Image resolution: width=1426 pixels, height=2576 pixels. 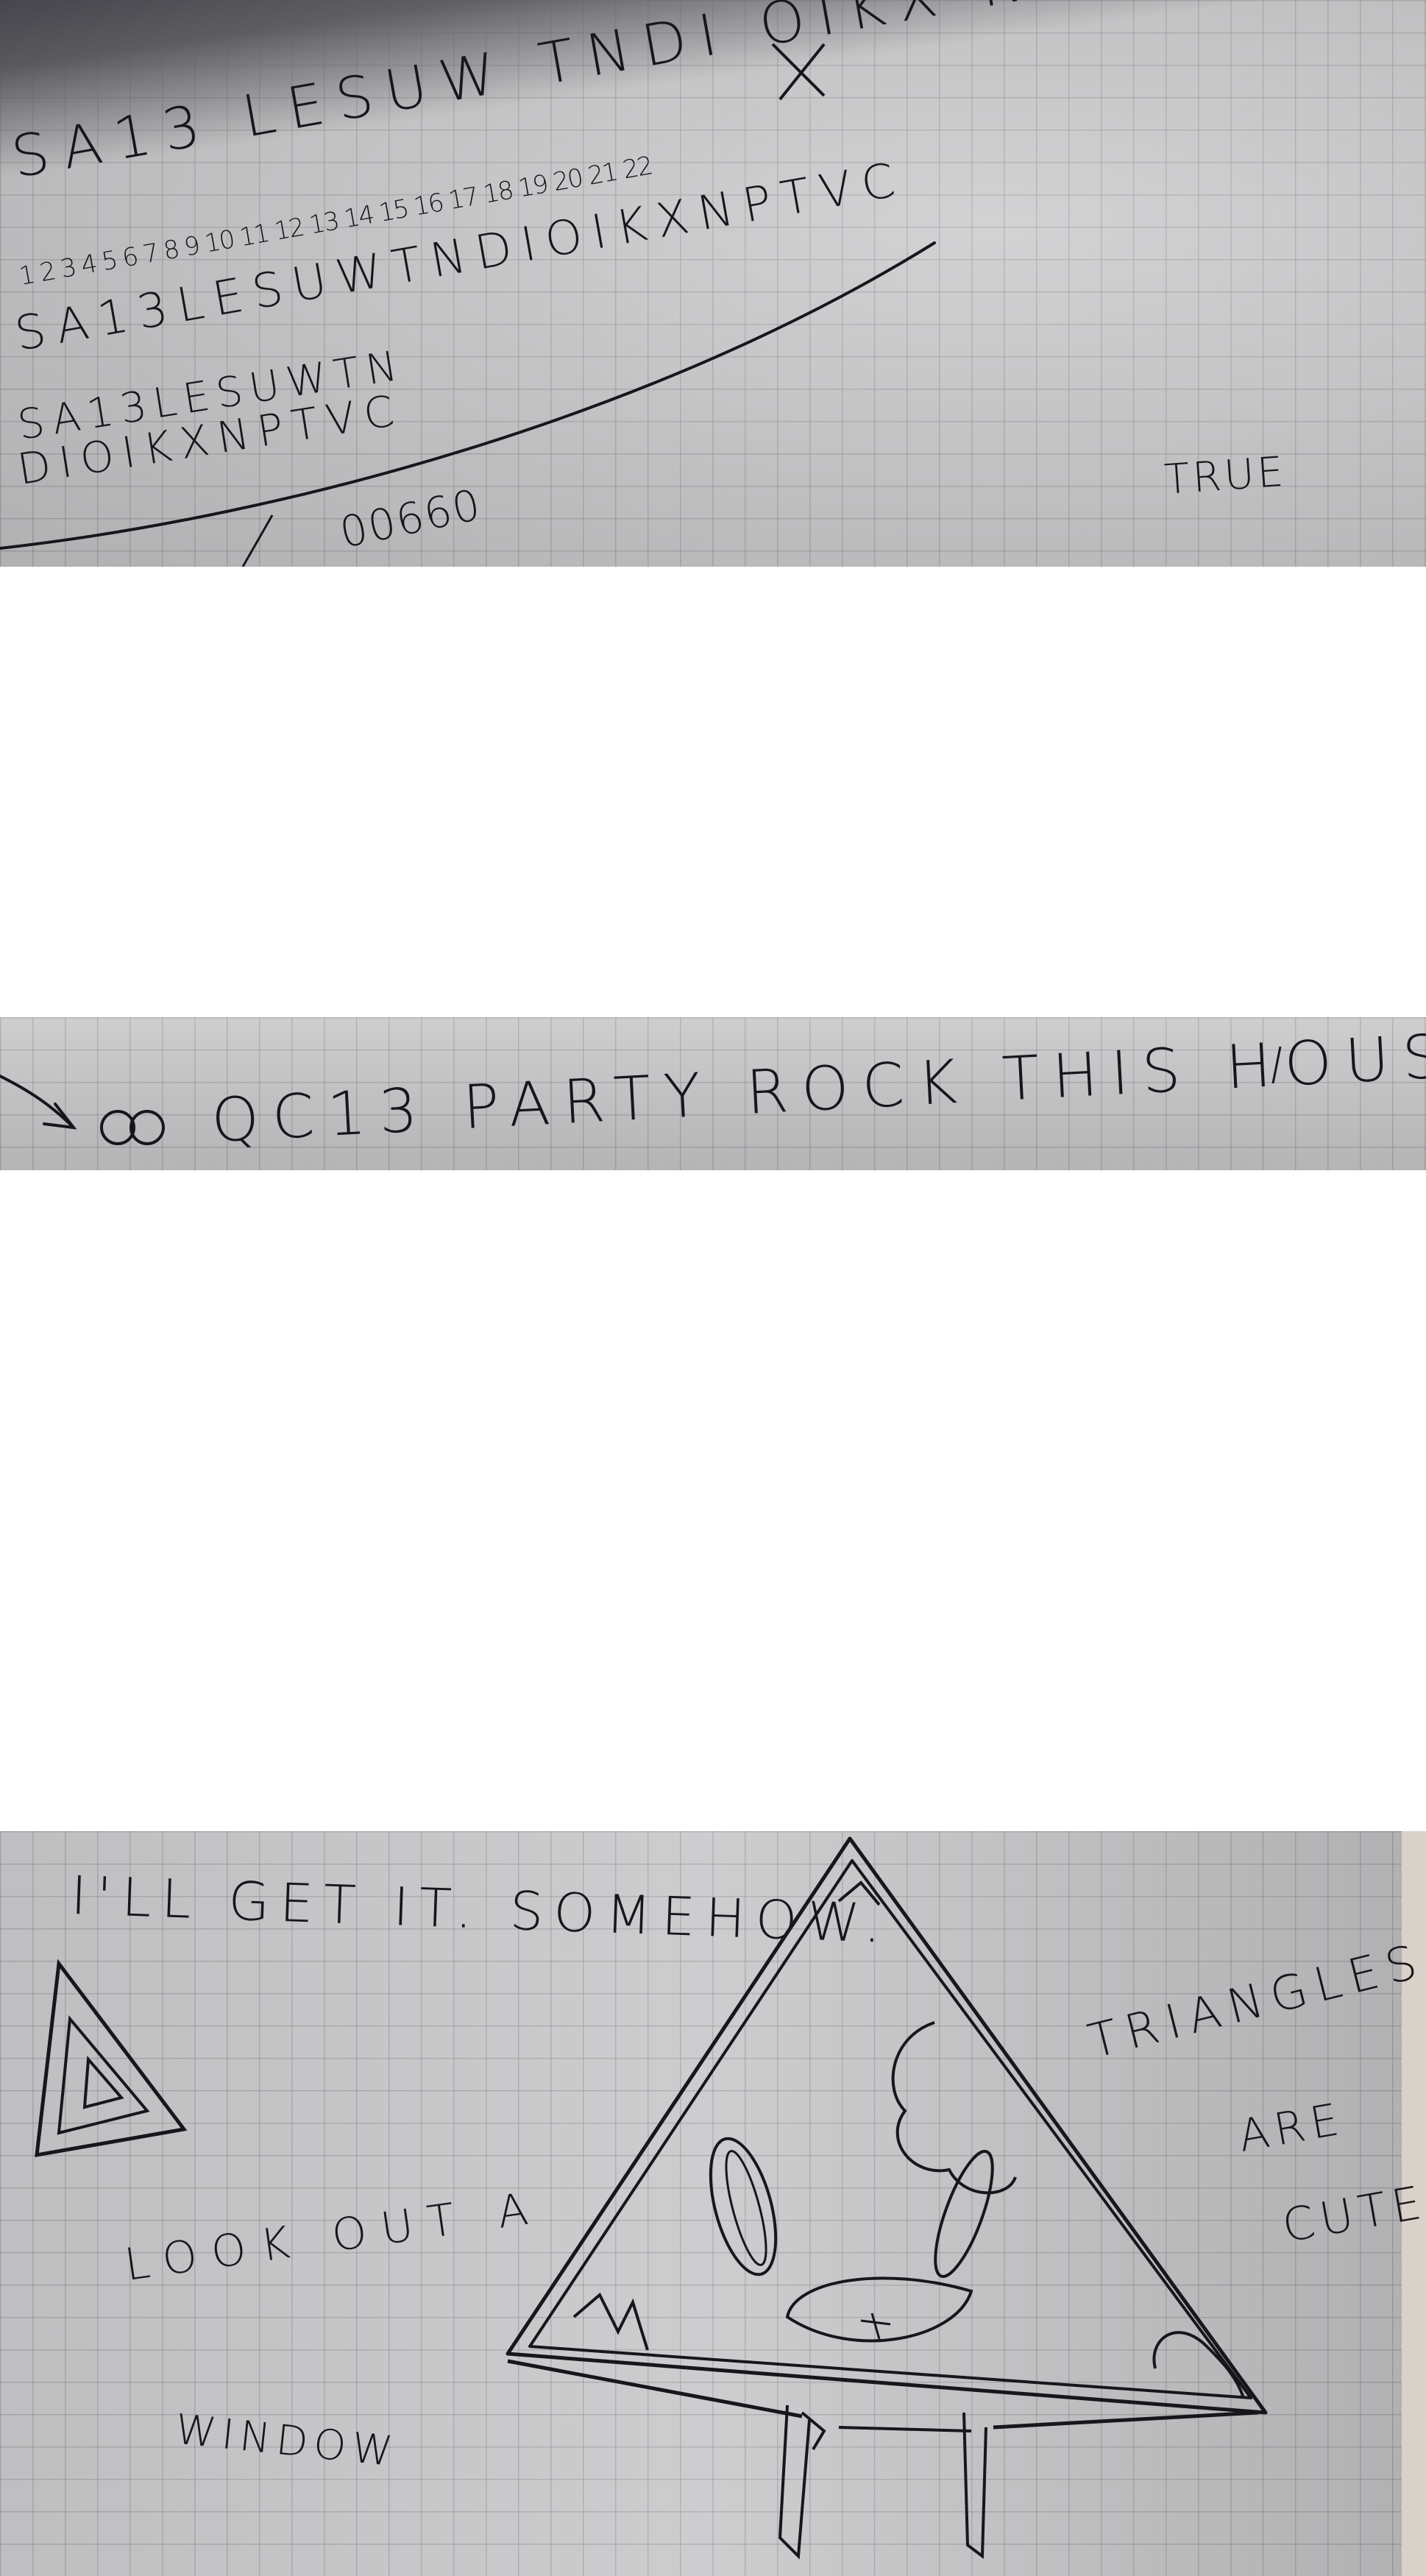 I want to click on notebook-photo-middle: QC13 PARTY ROCK THIS HOUSE, so click(x=713, y=1093).